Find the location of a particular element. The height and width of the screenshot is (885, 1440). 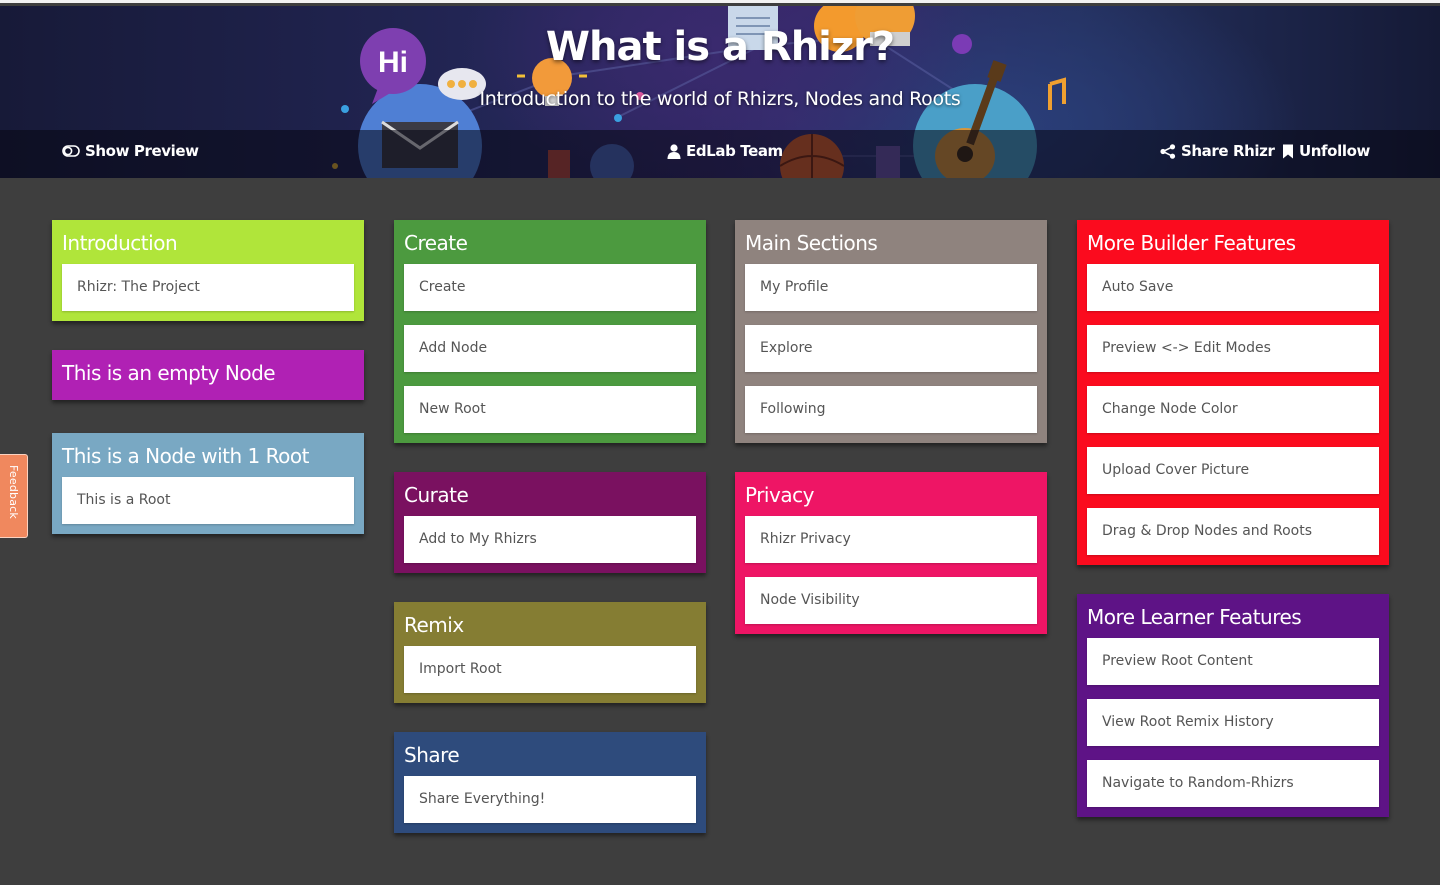

root-node-visibility: Node Visibility is located at coordinates (891, 600).